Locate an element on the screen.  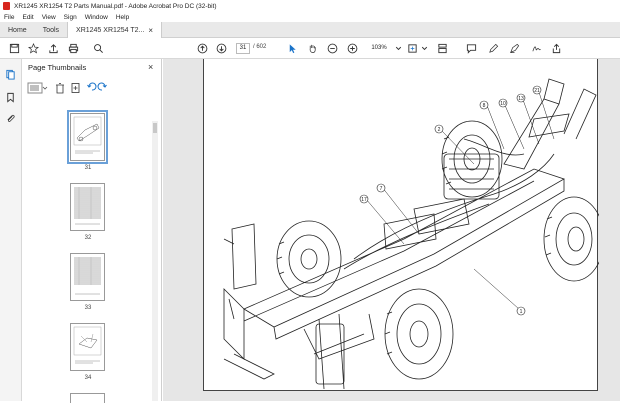
tab-home-label: Home is located at coordinates (17, 30).